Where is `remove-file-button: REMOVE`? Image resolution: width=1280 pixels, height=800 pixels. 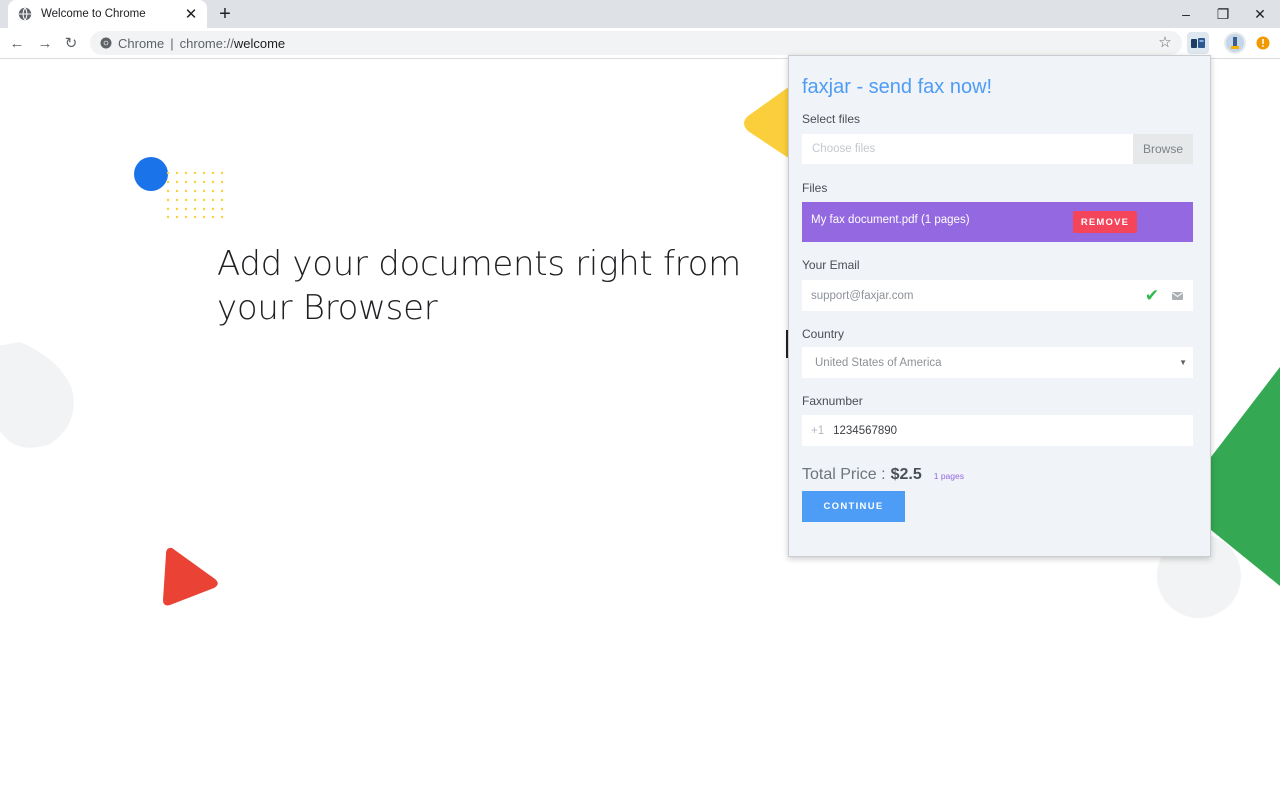 remove-file-button: REMOVE is located at coordinates (1105, 222).